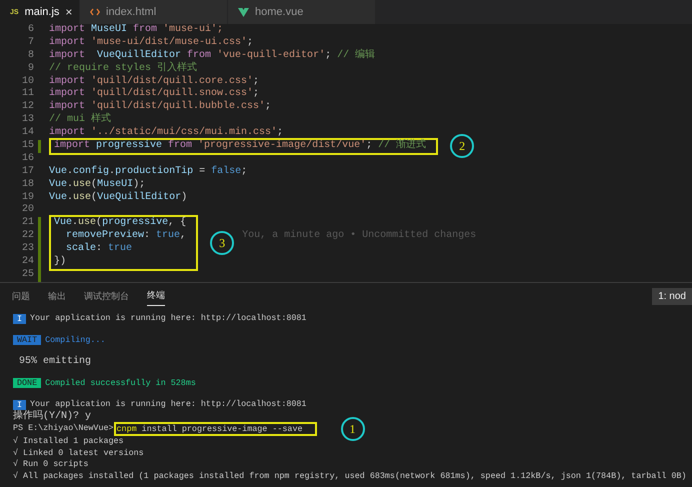  Describe the element at coordinates (97, 185) in the screenshot. I see `code-line: Vue.use(MuseUI);` at that location.